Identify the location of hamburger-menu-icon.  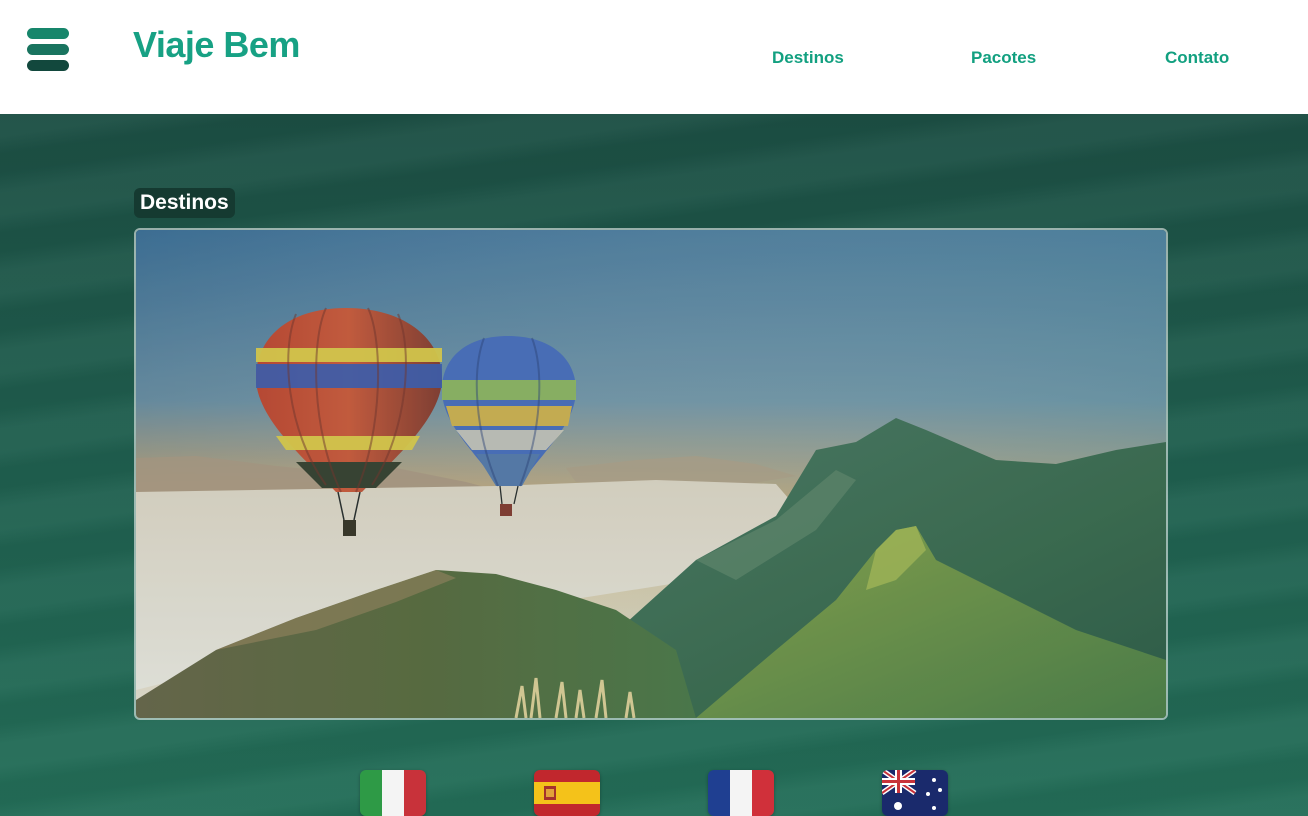
(48, 50).